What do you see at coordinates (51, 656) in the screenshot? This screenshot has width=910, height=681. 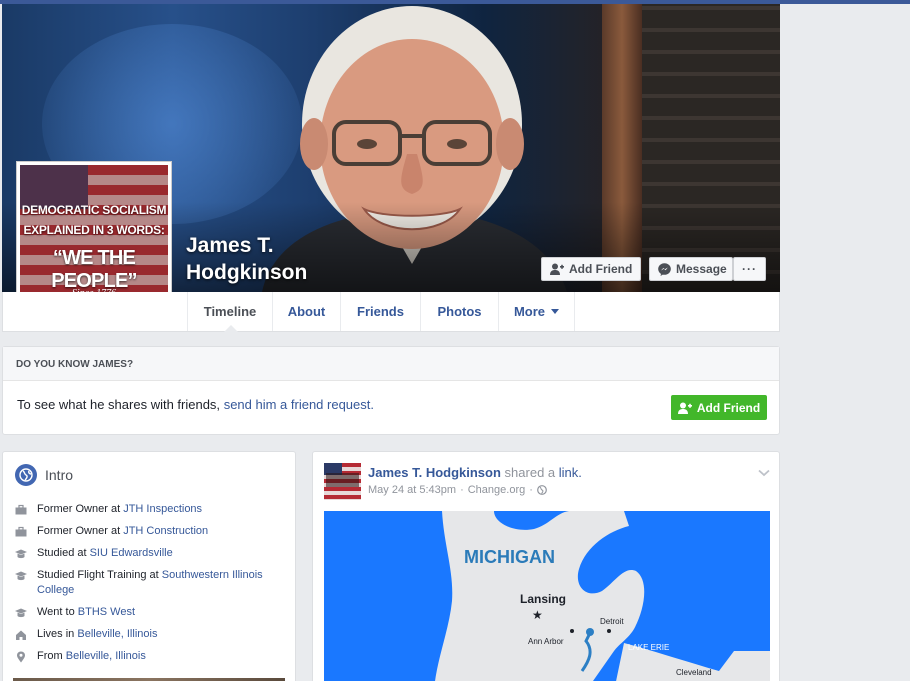 I see `intro-item-prefix: From` at bounding box center [51, 656].